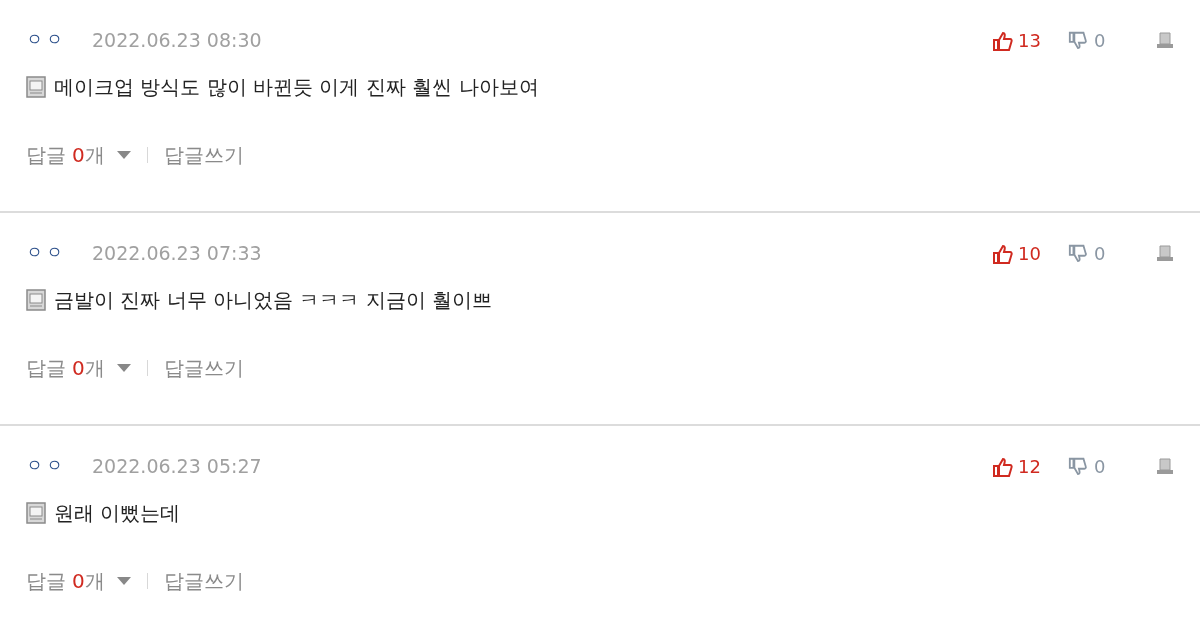 This screenshot has width=1200, height=622. I want to click on comment-date: 2022.06.23 05:27, so click(177, 466).